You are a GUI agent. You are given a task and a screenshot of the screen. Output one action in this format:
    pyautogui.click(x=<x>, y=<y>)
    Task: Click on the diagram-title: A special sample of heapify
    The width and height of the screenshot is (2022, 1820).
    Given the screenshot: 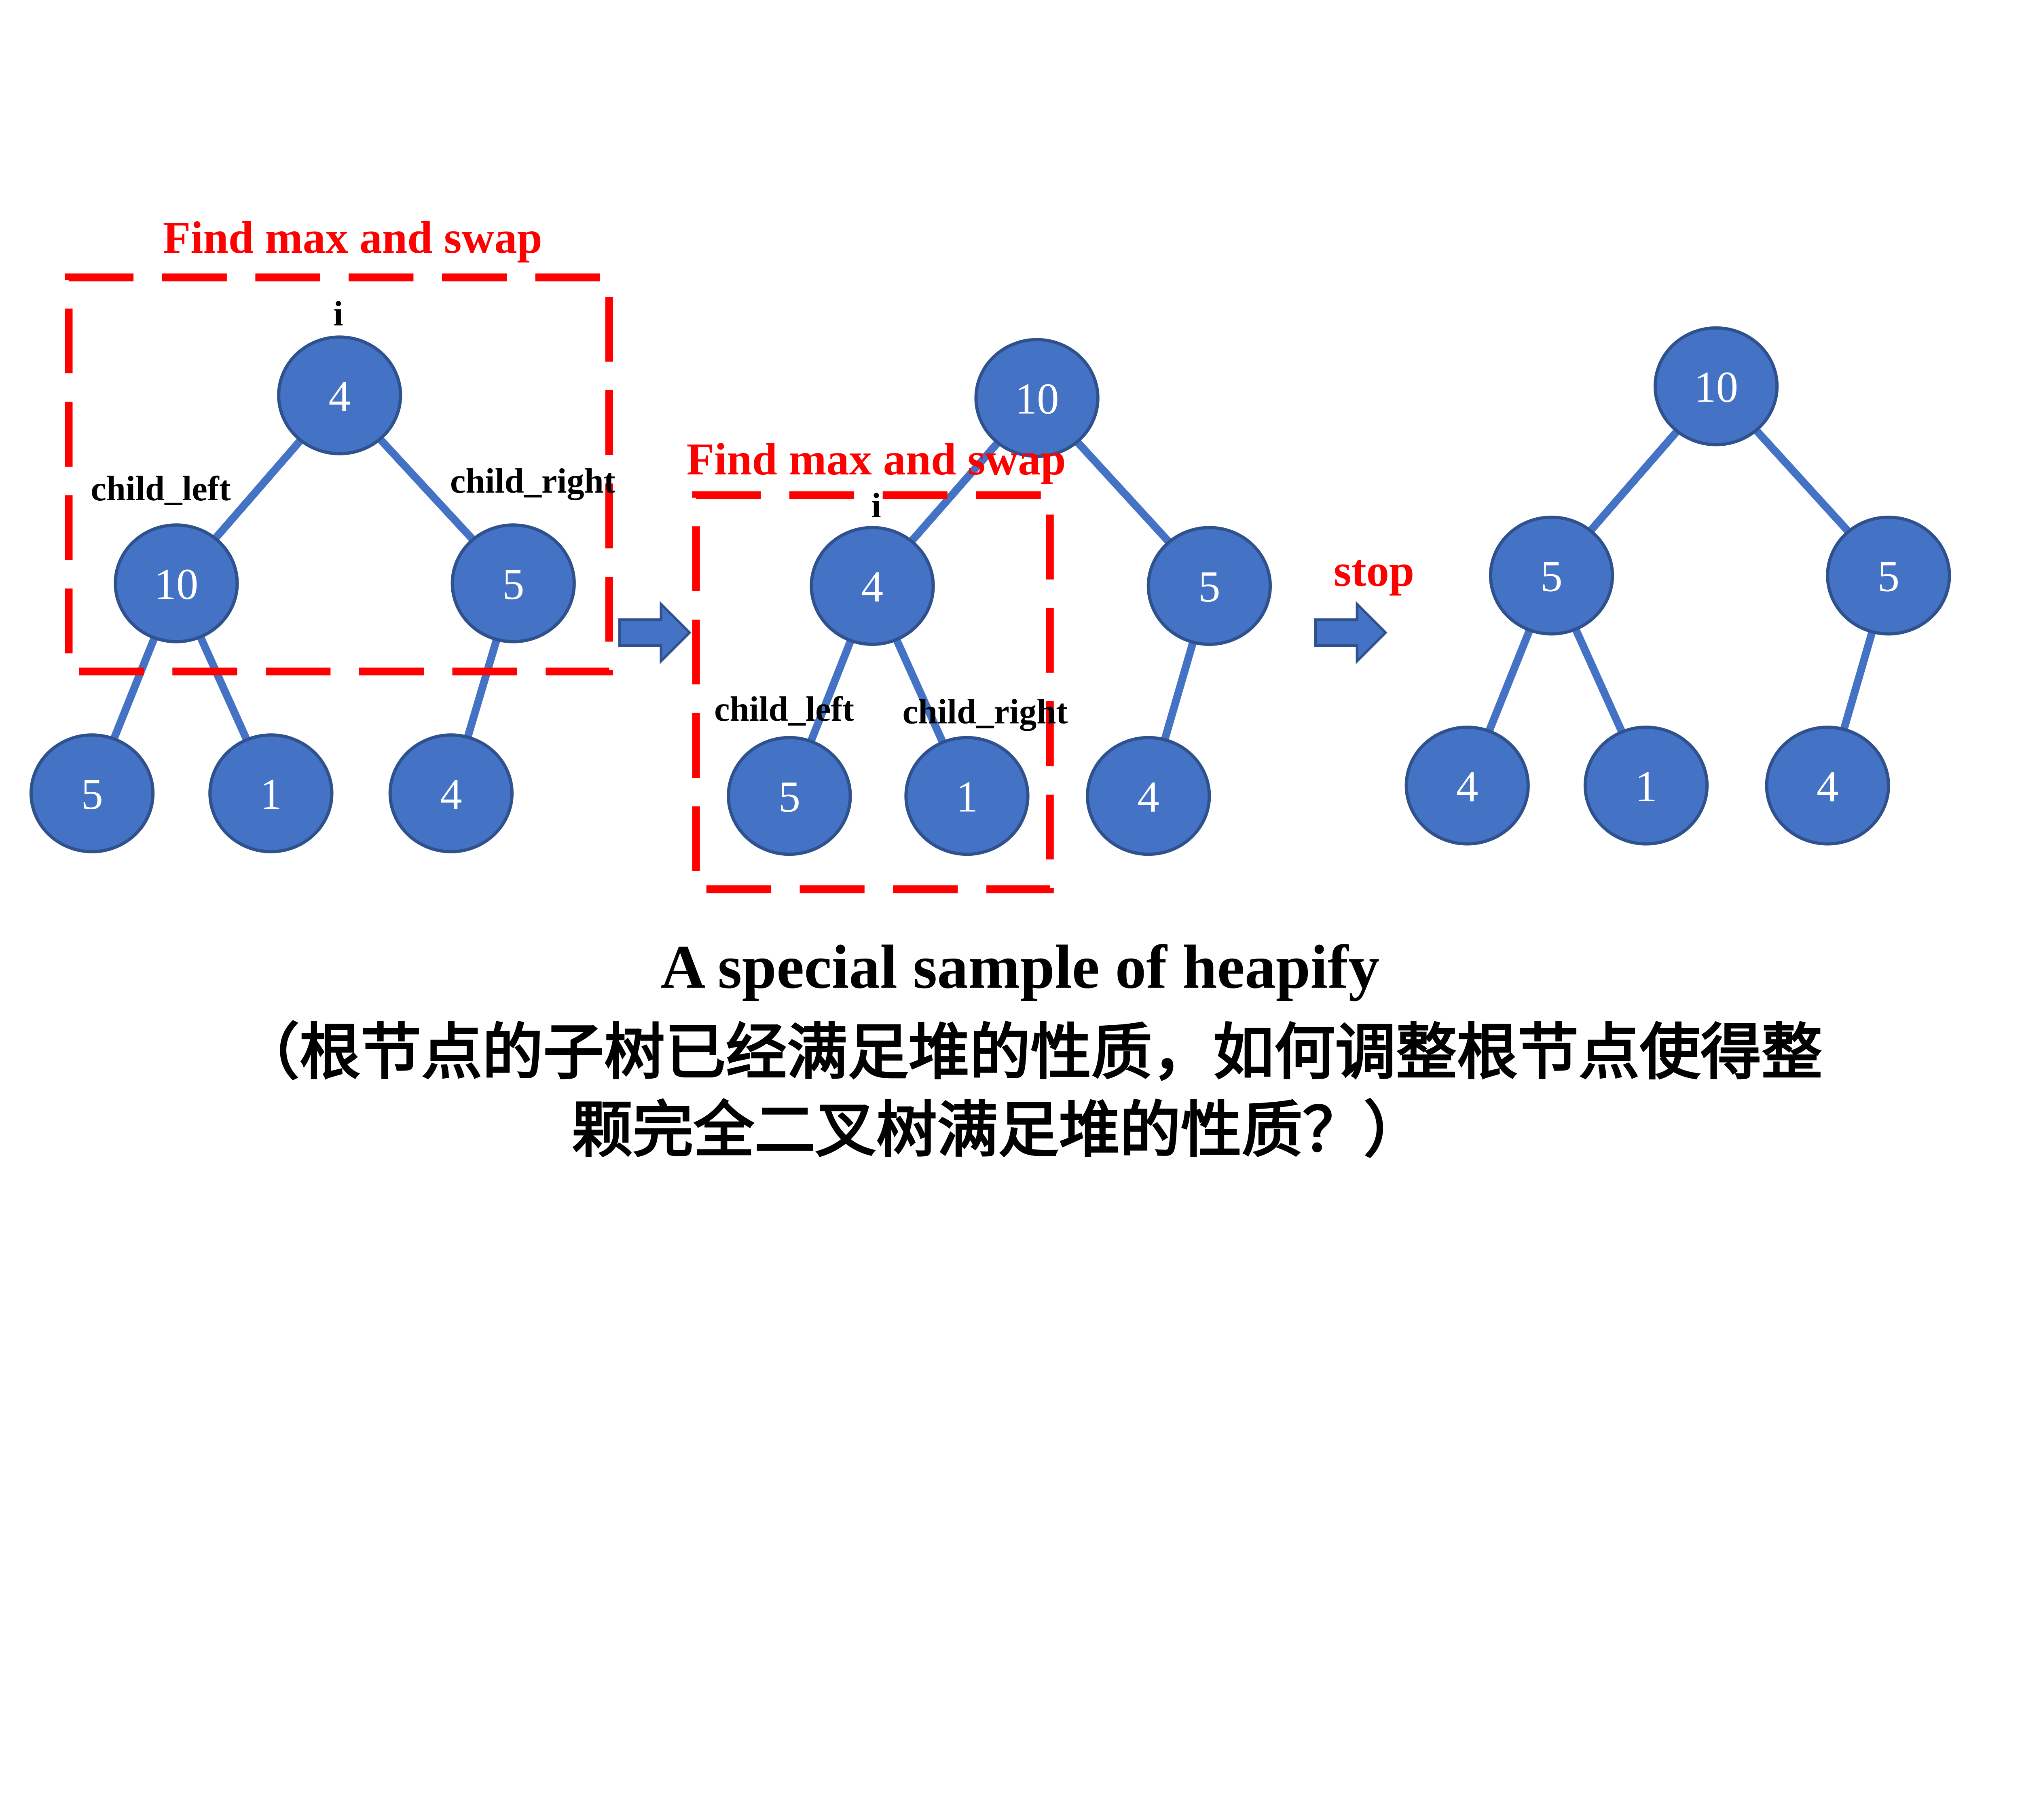 What is the action you would take?
    pyautogui.click(x=1020, y=967)
    